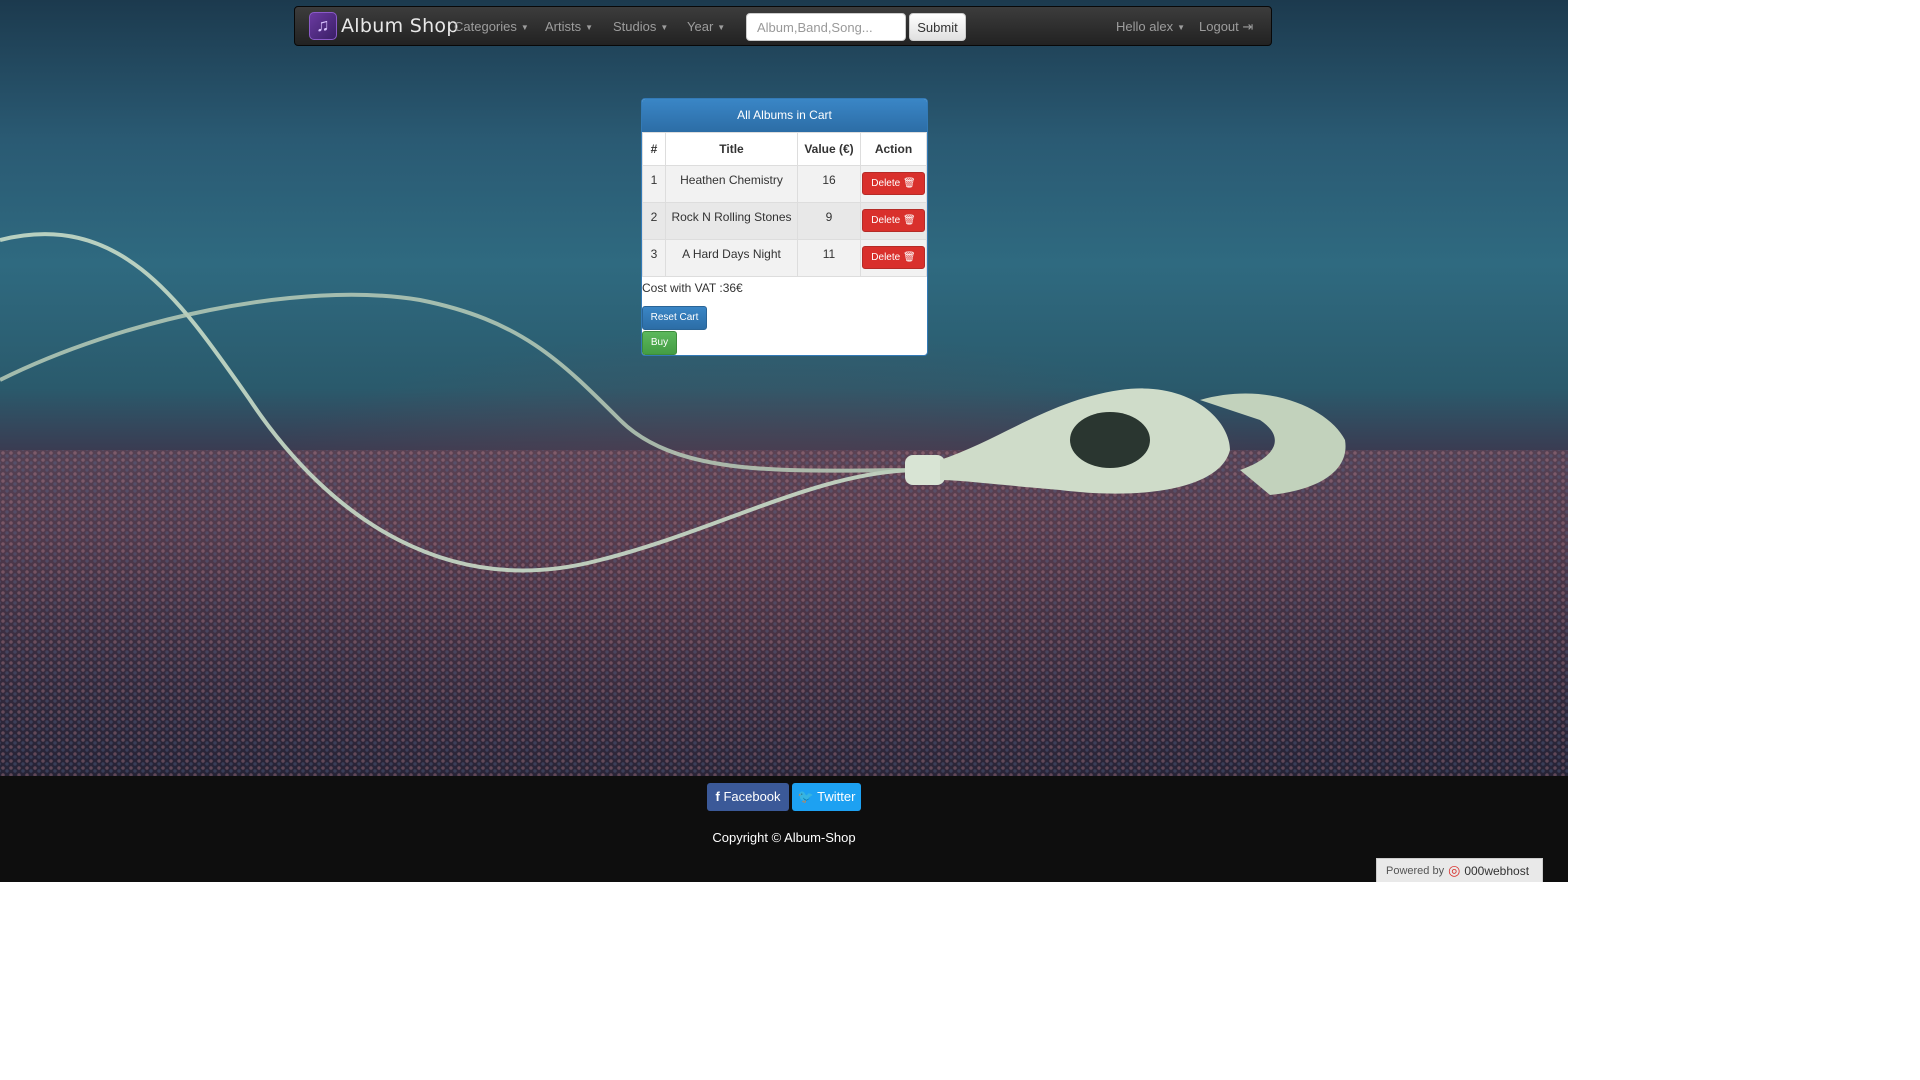 The image size is (1920, 1080). I want to click on row-title: Rock N Rolling Stones, so click(731, 221).